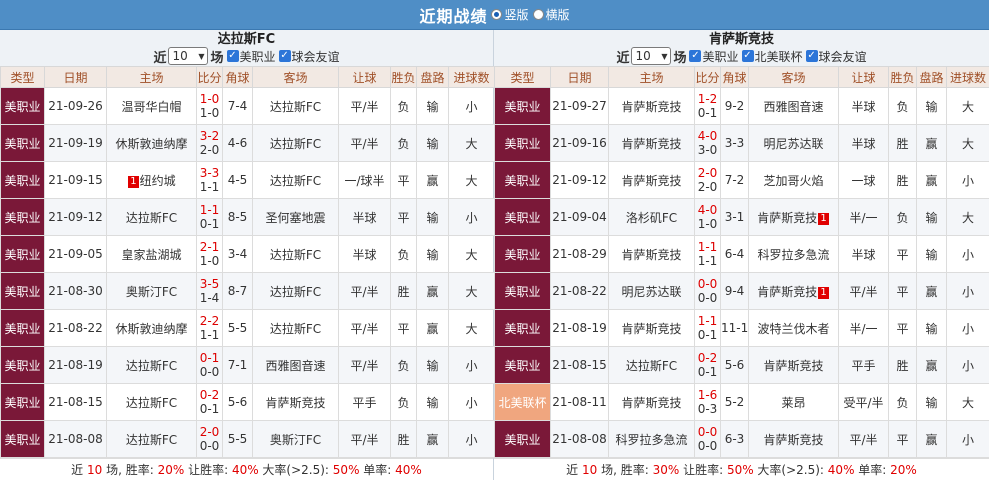 The width and height of the screenshot is (989, 483). I want to click on away-team-cell: 波特兰伐木者, so click(793, 328).